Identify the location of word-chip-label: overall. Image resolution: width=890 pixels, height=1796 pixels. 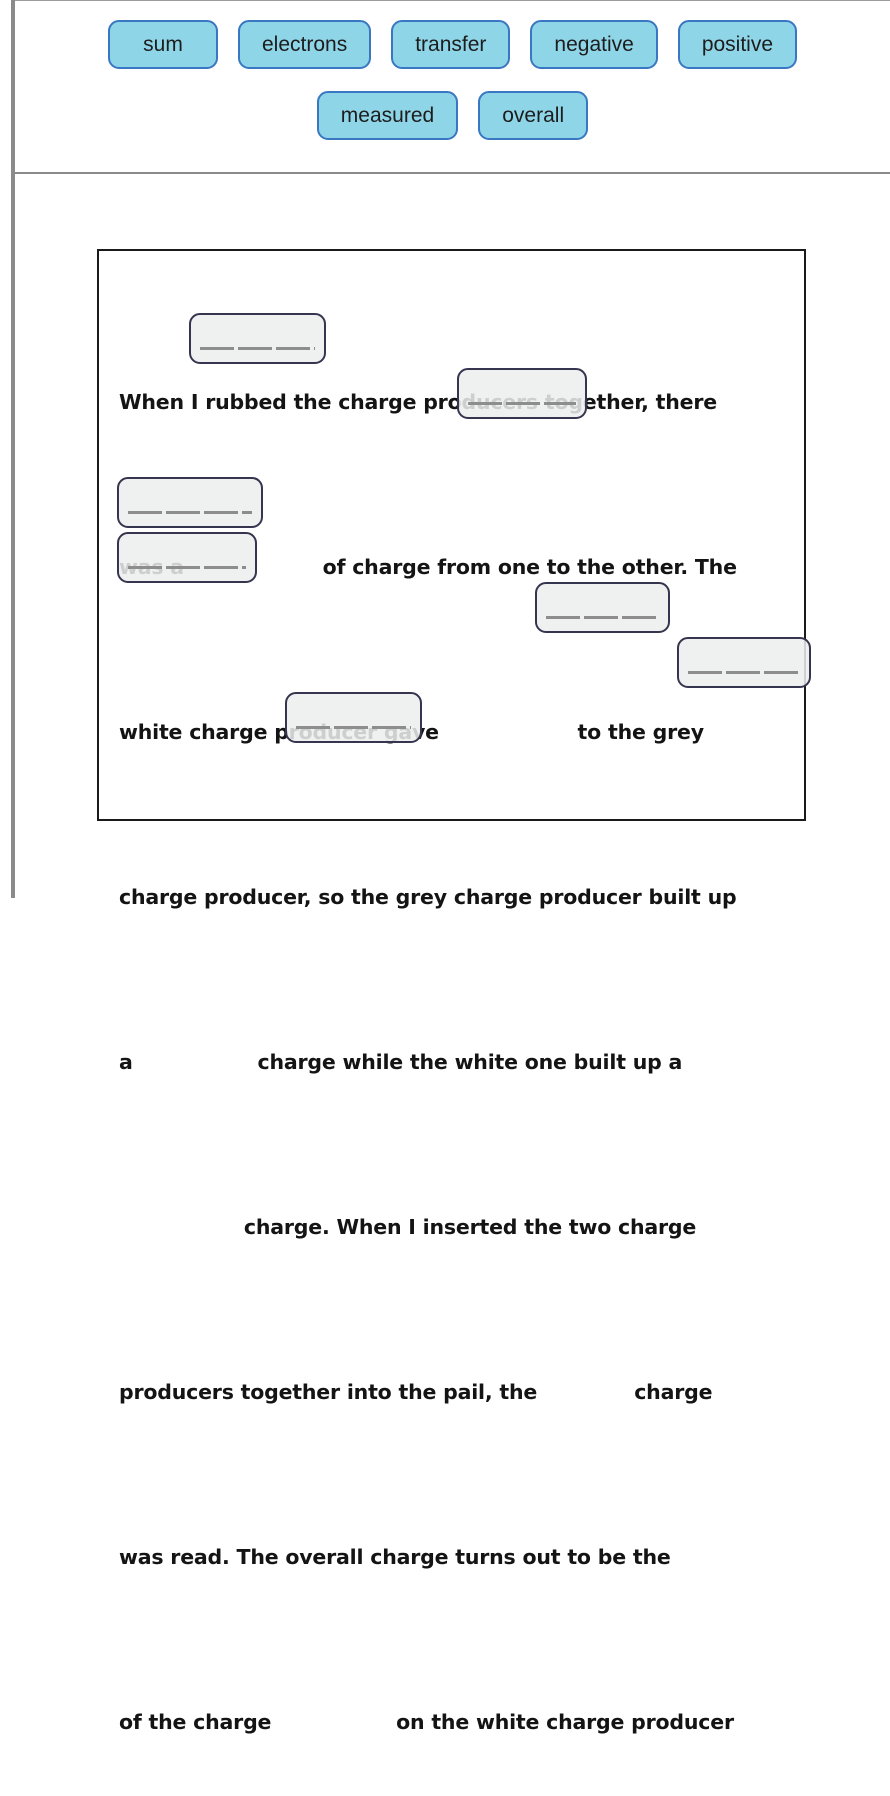
(533, 115).